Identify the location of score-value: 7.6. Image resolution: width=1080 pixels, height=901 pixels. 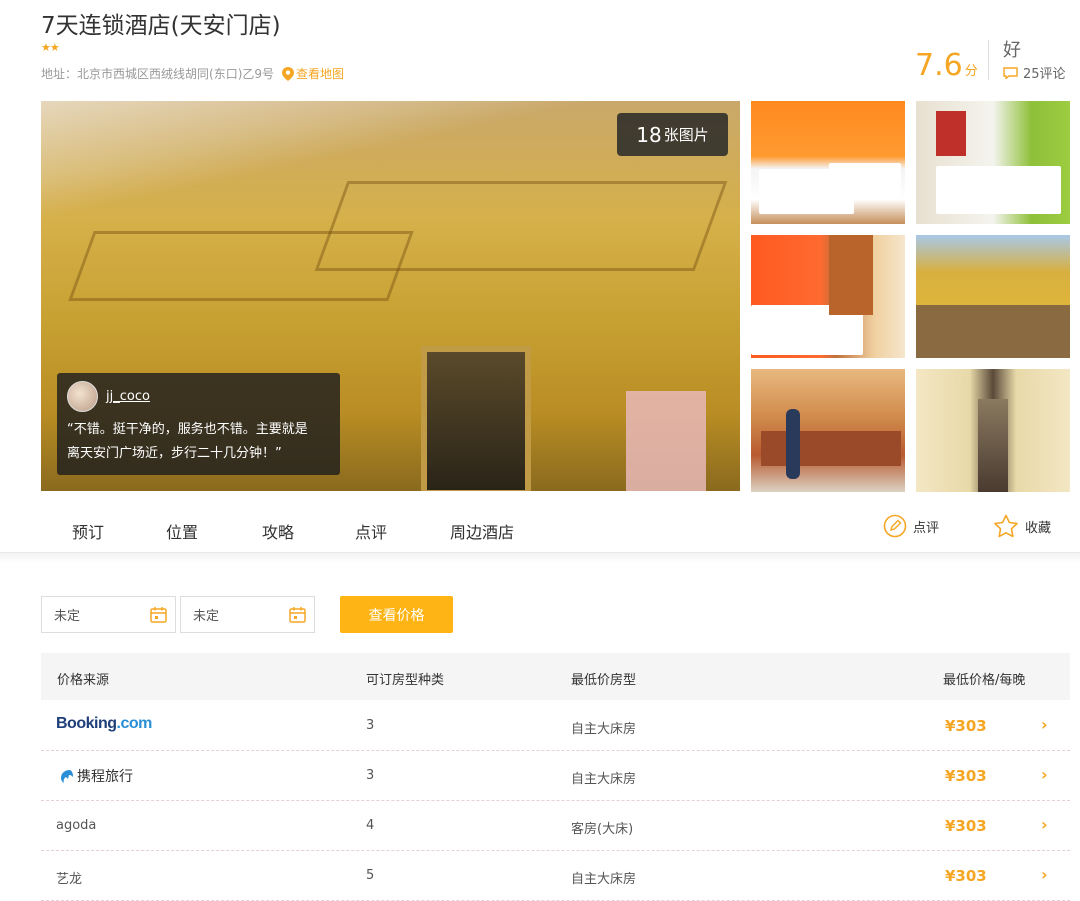
(939, 65).